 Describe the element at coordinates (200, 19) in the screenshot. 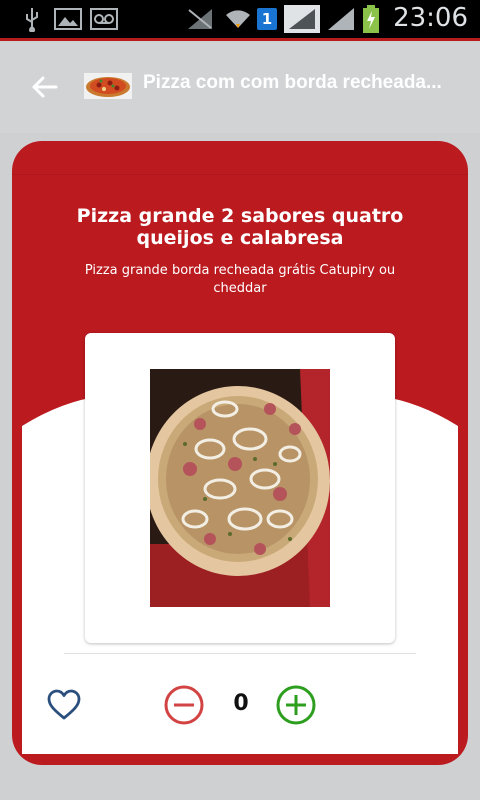

I see `signal-muted-icon` at that location.